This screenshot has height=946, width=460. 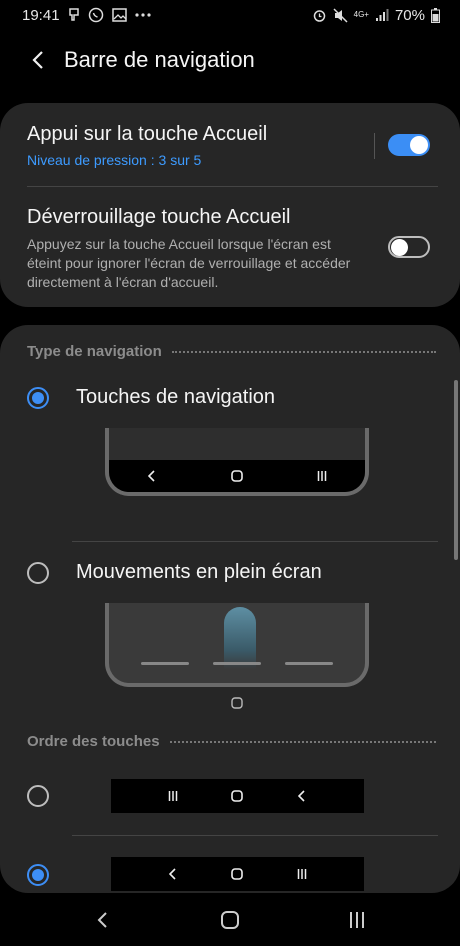 What do you see at coordinates (309, 663) in the screenshot?
I see `gesture-bar-right` at bounding box center [309, 663].